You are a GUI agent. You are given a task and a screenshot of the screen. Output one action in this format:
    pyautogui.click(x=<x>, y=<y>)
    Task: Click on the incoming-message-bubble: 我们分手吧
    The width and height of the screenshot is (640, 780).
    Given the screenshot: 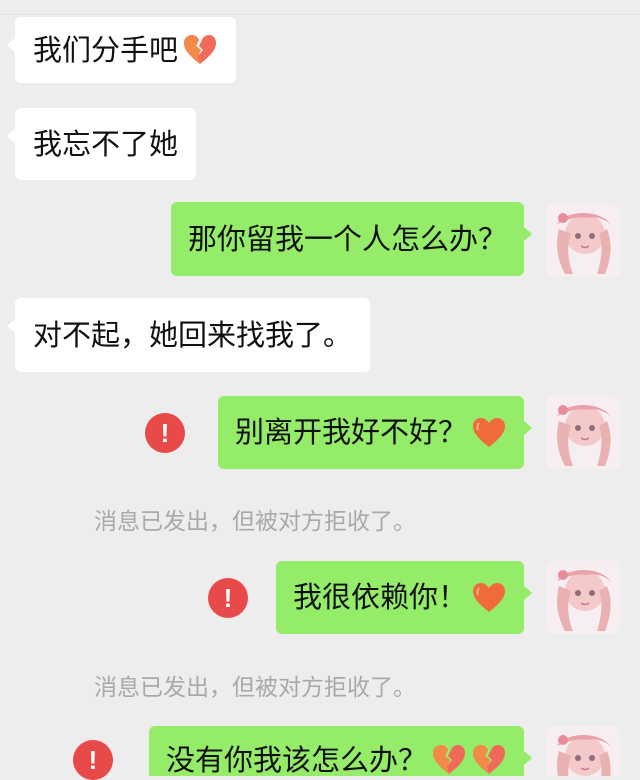 What is the action you would take?
    pyautogui.click(x=121, y=50)
    